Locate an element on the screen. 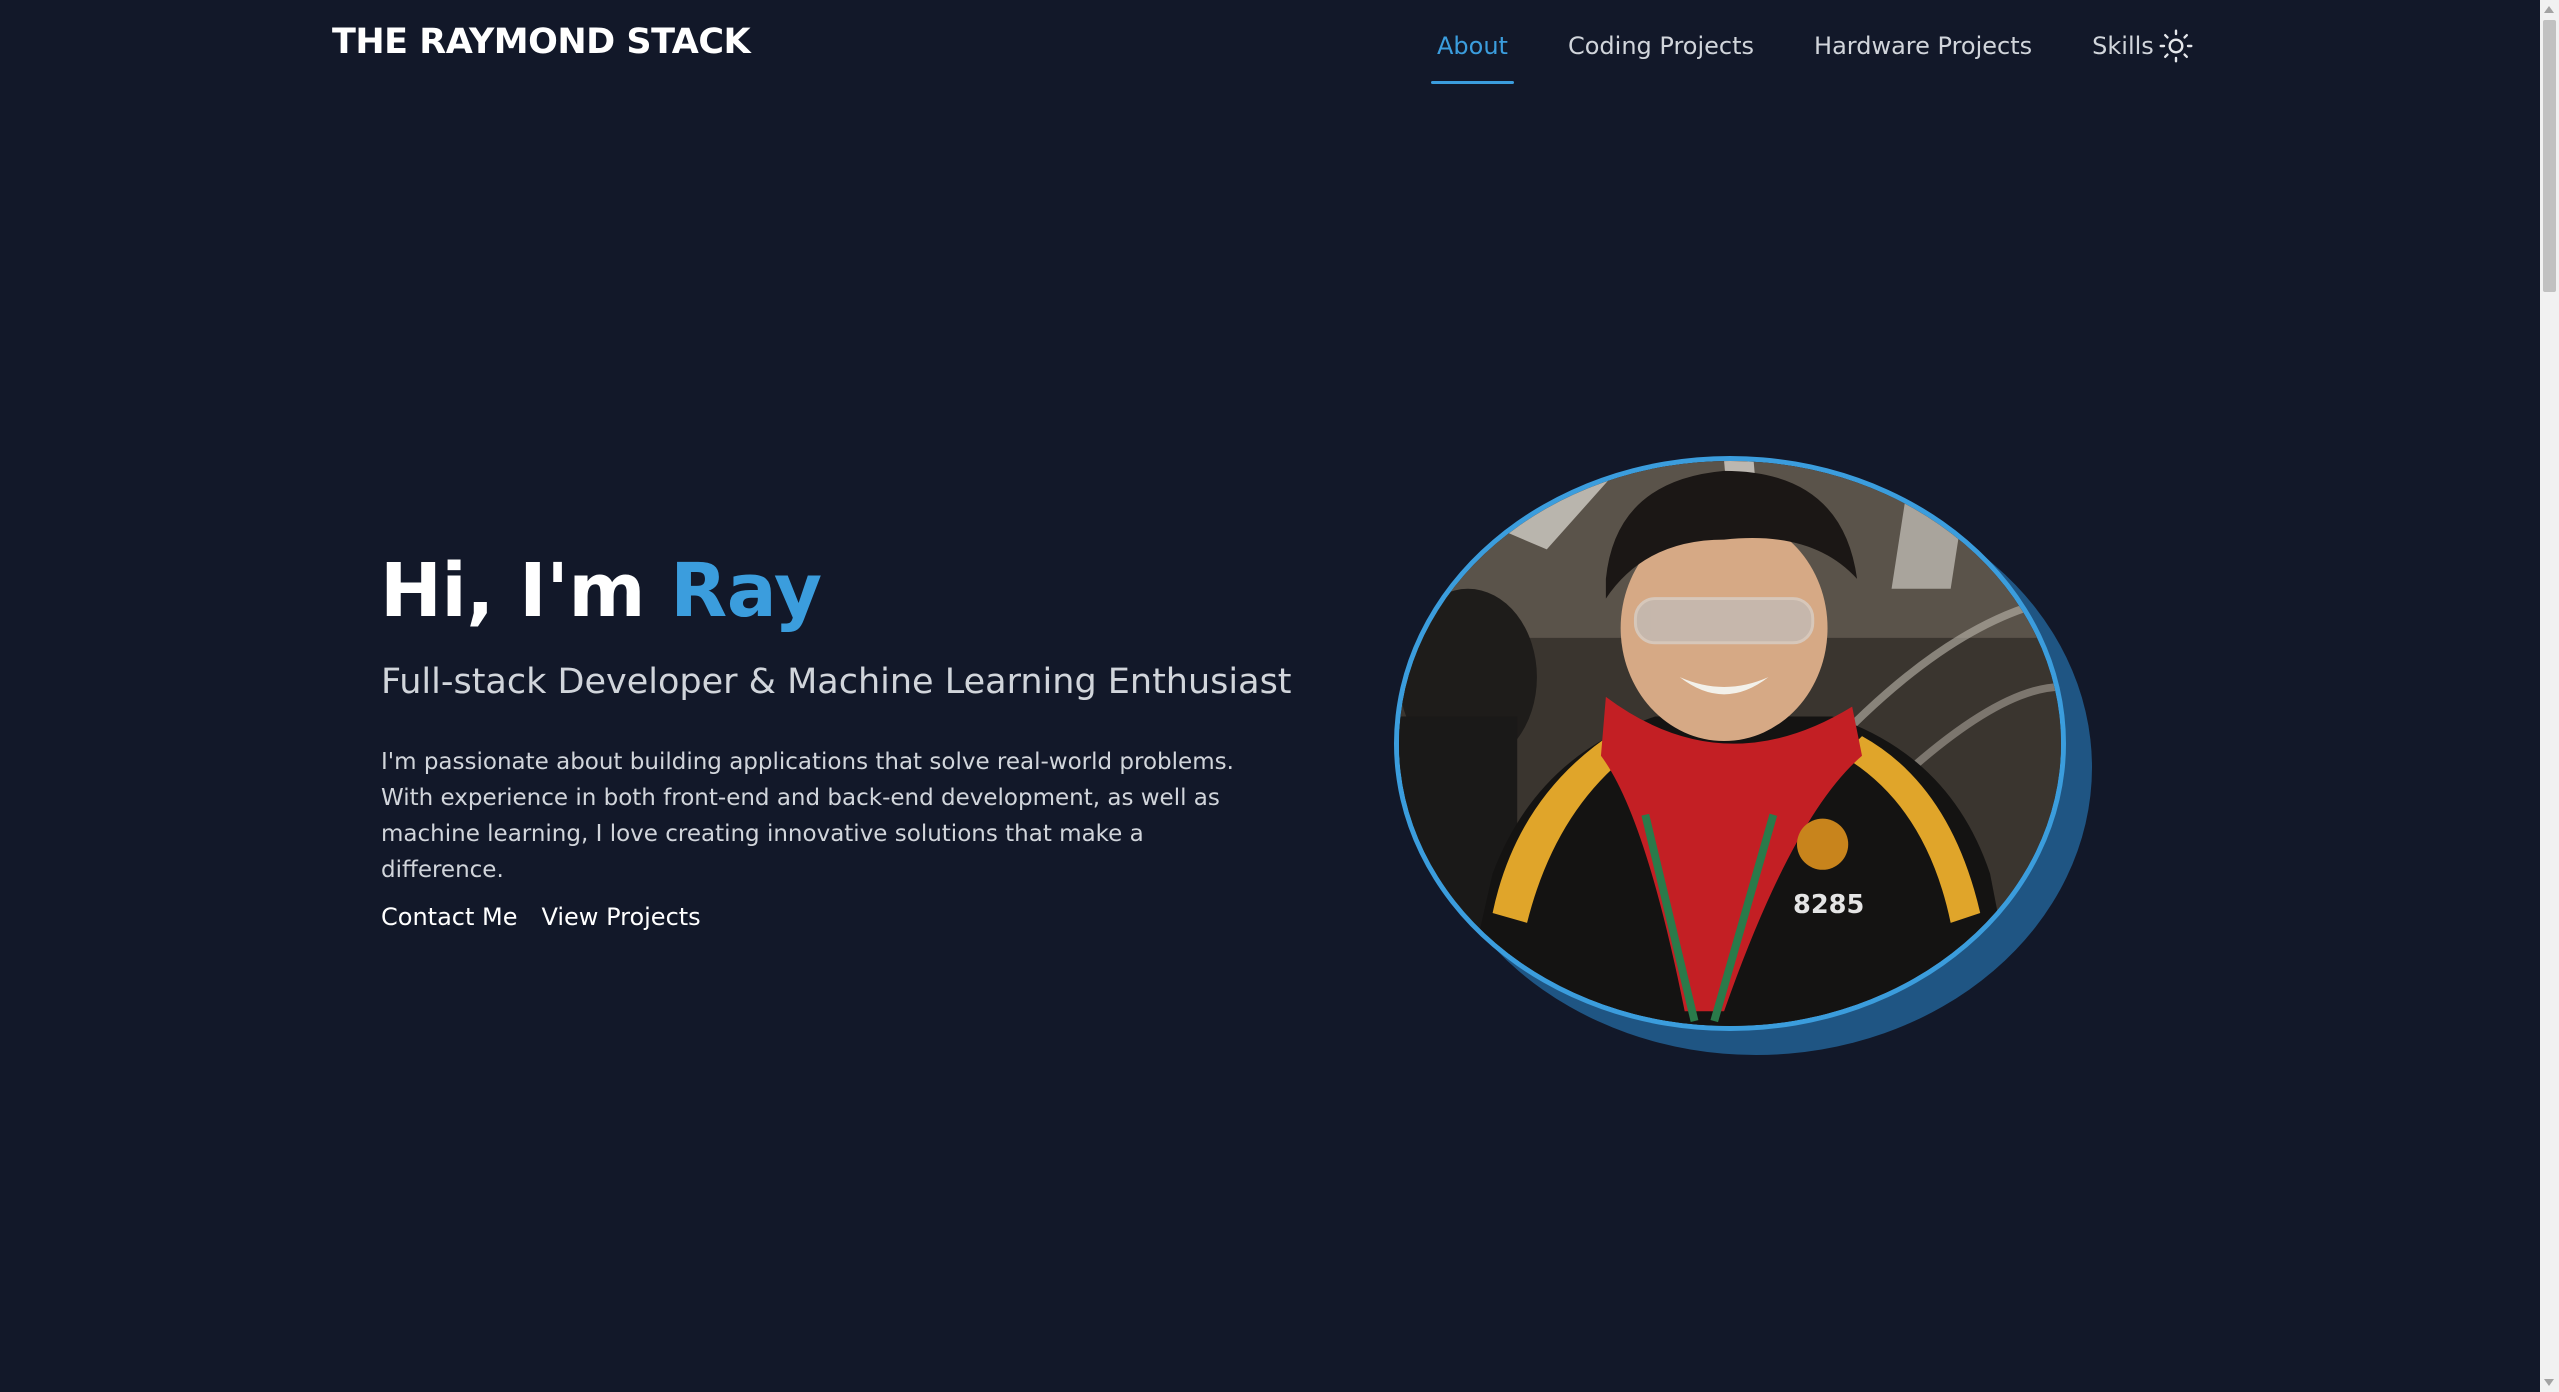 This screenshot has width=2559, height=1392. scroll-up-icon is located at coordinates (2549, 9).